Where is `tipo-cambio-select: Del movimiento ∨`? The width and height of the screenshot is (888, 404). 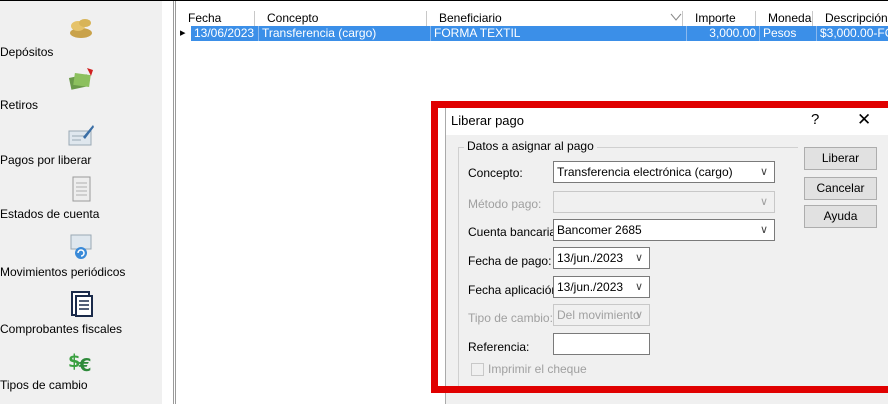 tipo-cambio-select: Del movimiento ∨ is located at coordinates (601, 315).